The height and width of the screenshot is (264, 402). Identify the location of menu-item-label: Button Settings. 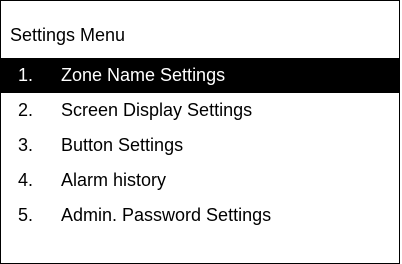
(122, 145).